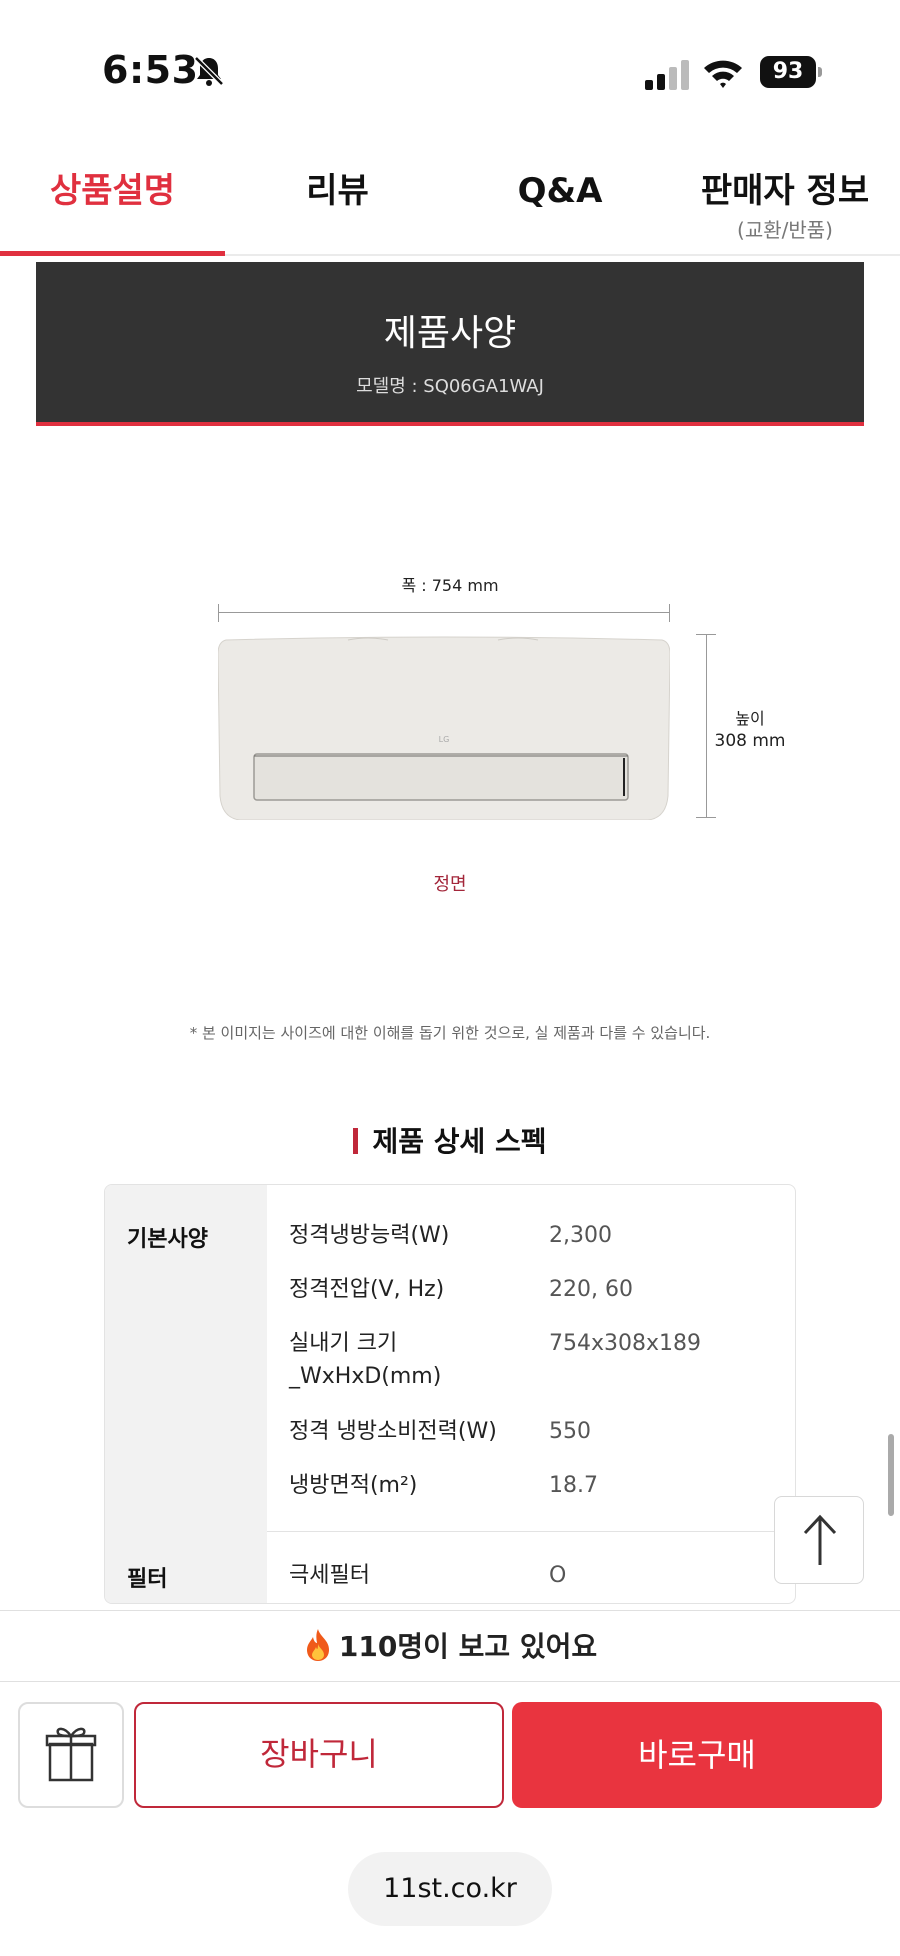 The image size is (900, 1956). What do you see at coordinates (667, 75) in the screenshot?
I see `cellular-signal-icon` at bounding box center [667, 75].